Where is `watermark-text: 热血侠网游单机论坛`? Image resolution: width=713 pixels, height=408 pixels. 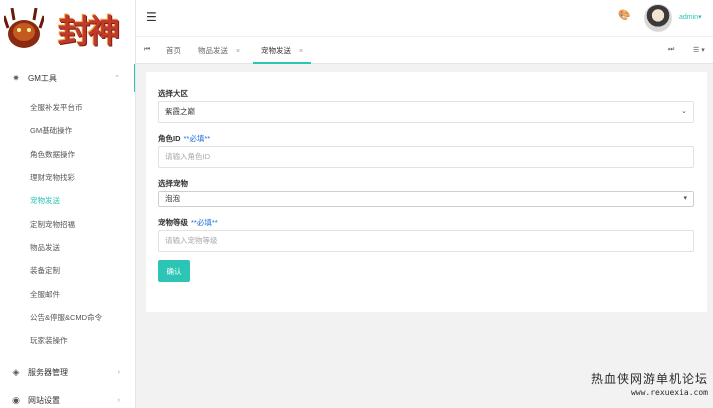 watermark-text: 热血侠网游单机论坛 is located at coordinates (649, 379).